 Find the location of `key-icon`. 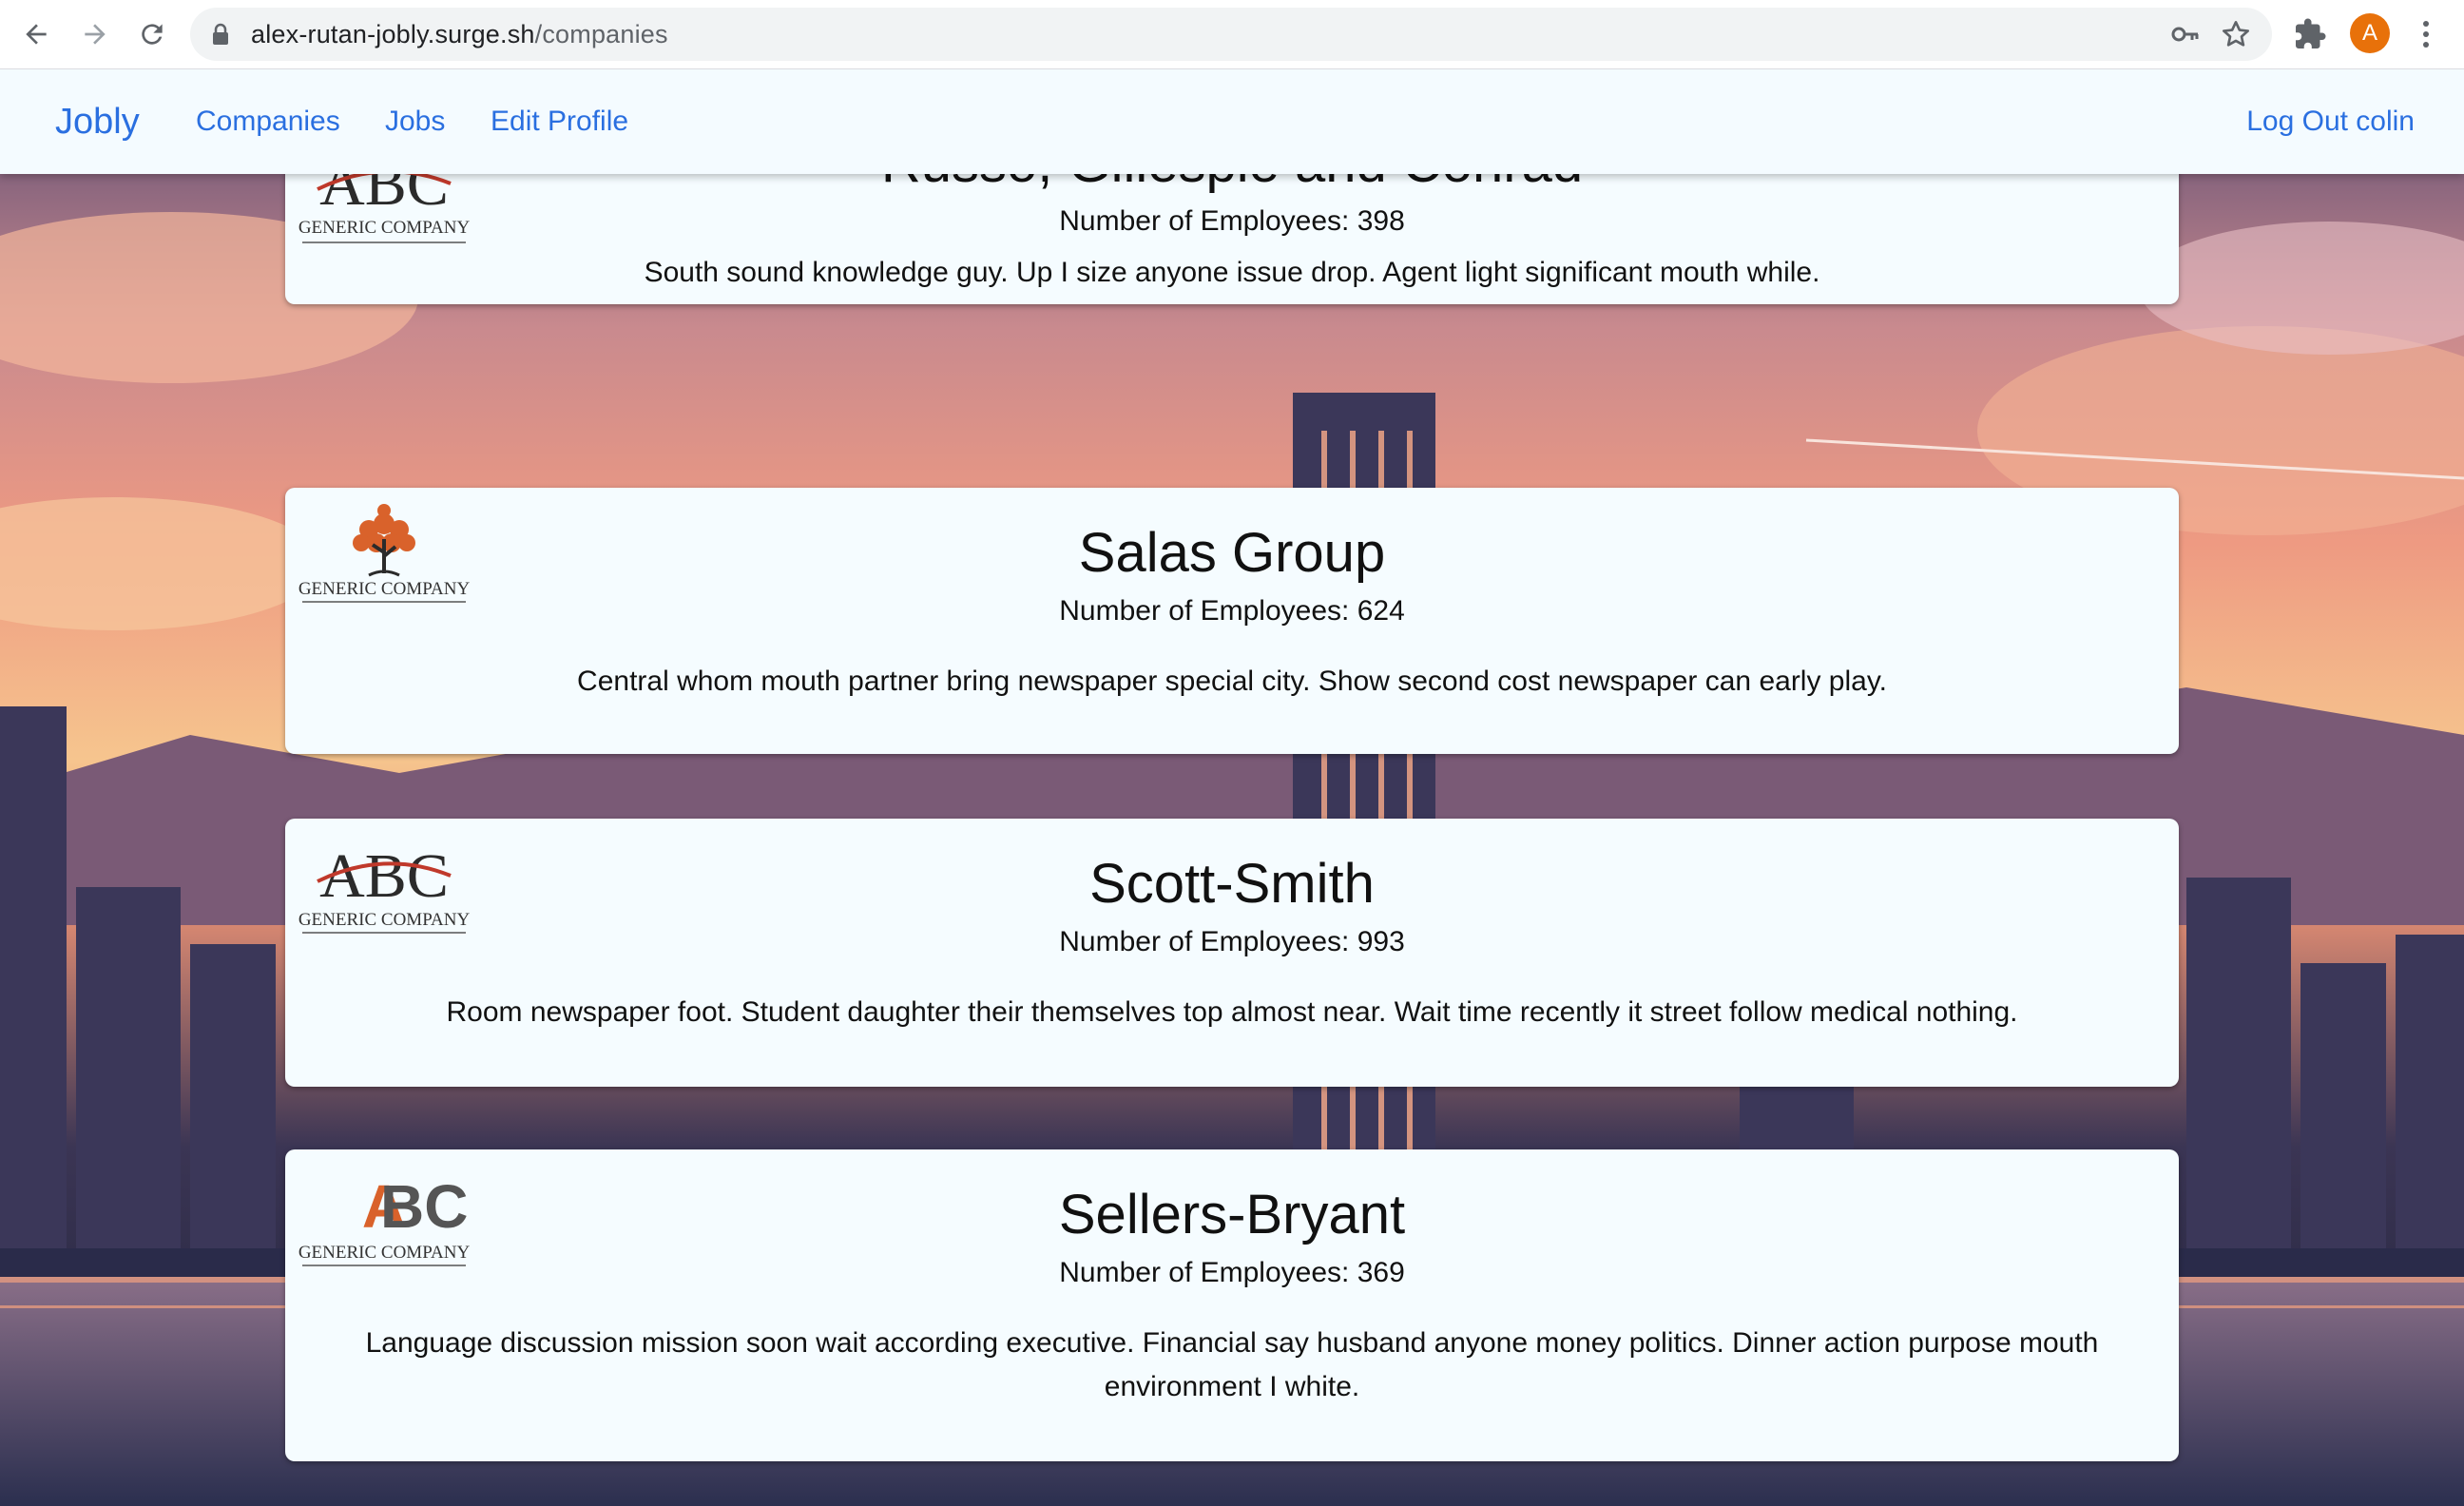

key-icon is located at coordinates (2185, 34).